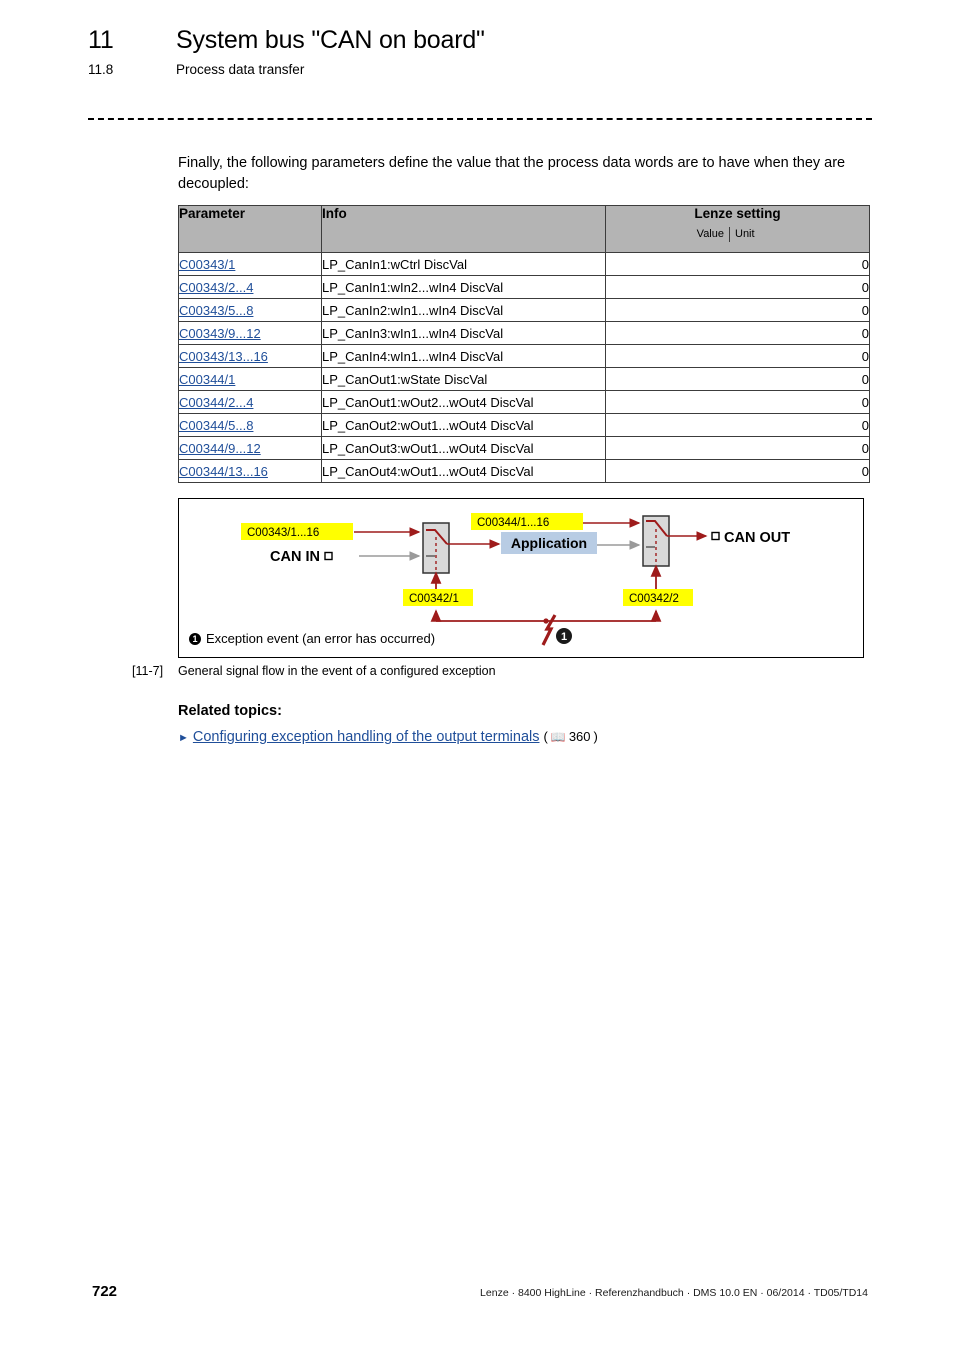 The image size is (954, 1350). I want to click on can-out-terminal-square, so click(715, 536).